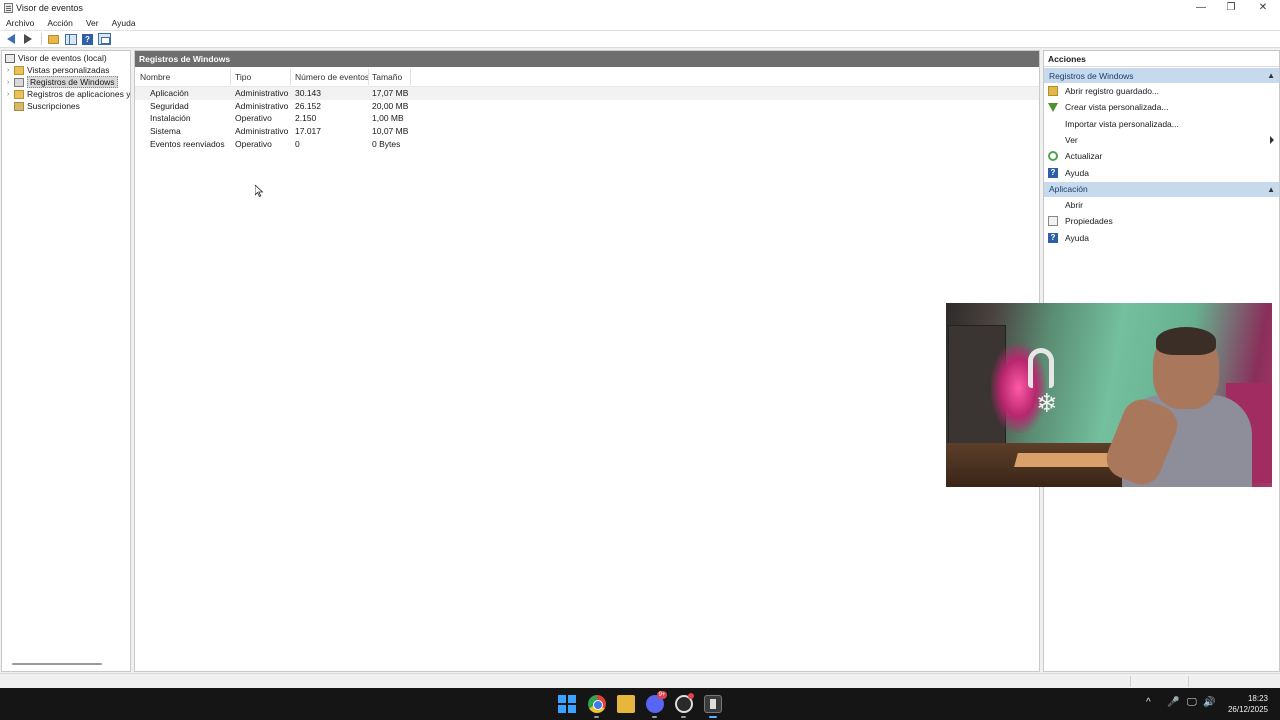 The width and height of the screenshot is (1280, 720). What do you see at coordinates (56, 58) in the screenshot?
I see `tree-root: Visor de eventos (local)` at bounding box center [56, 58].